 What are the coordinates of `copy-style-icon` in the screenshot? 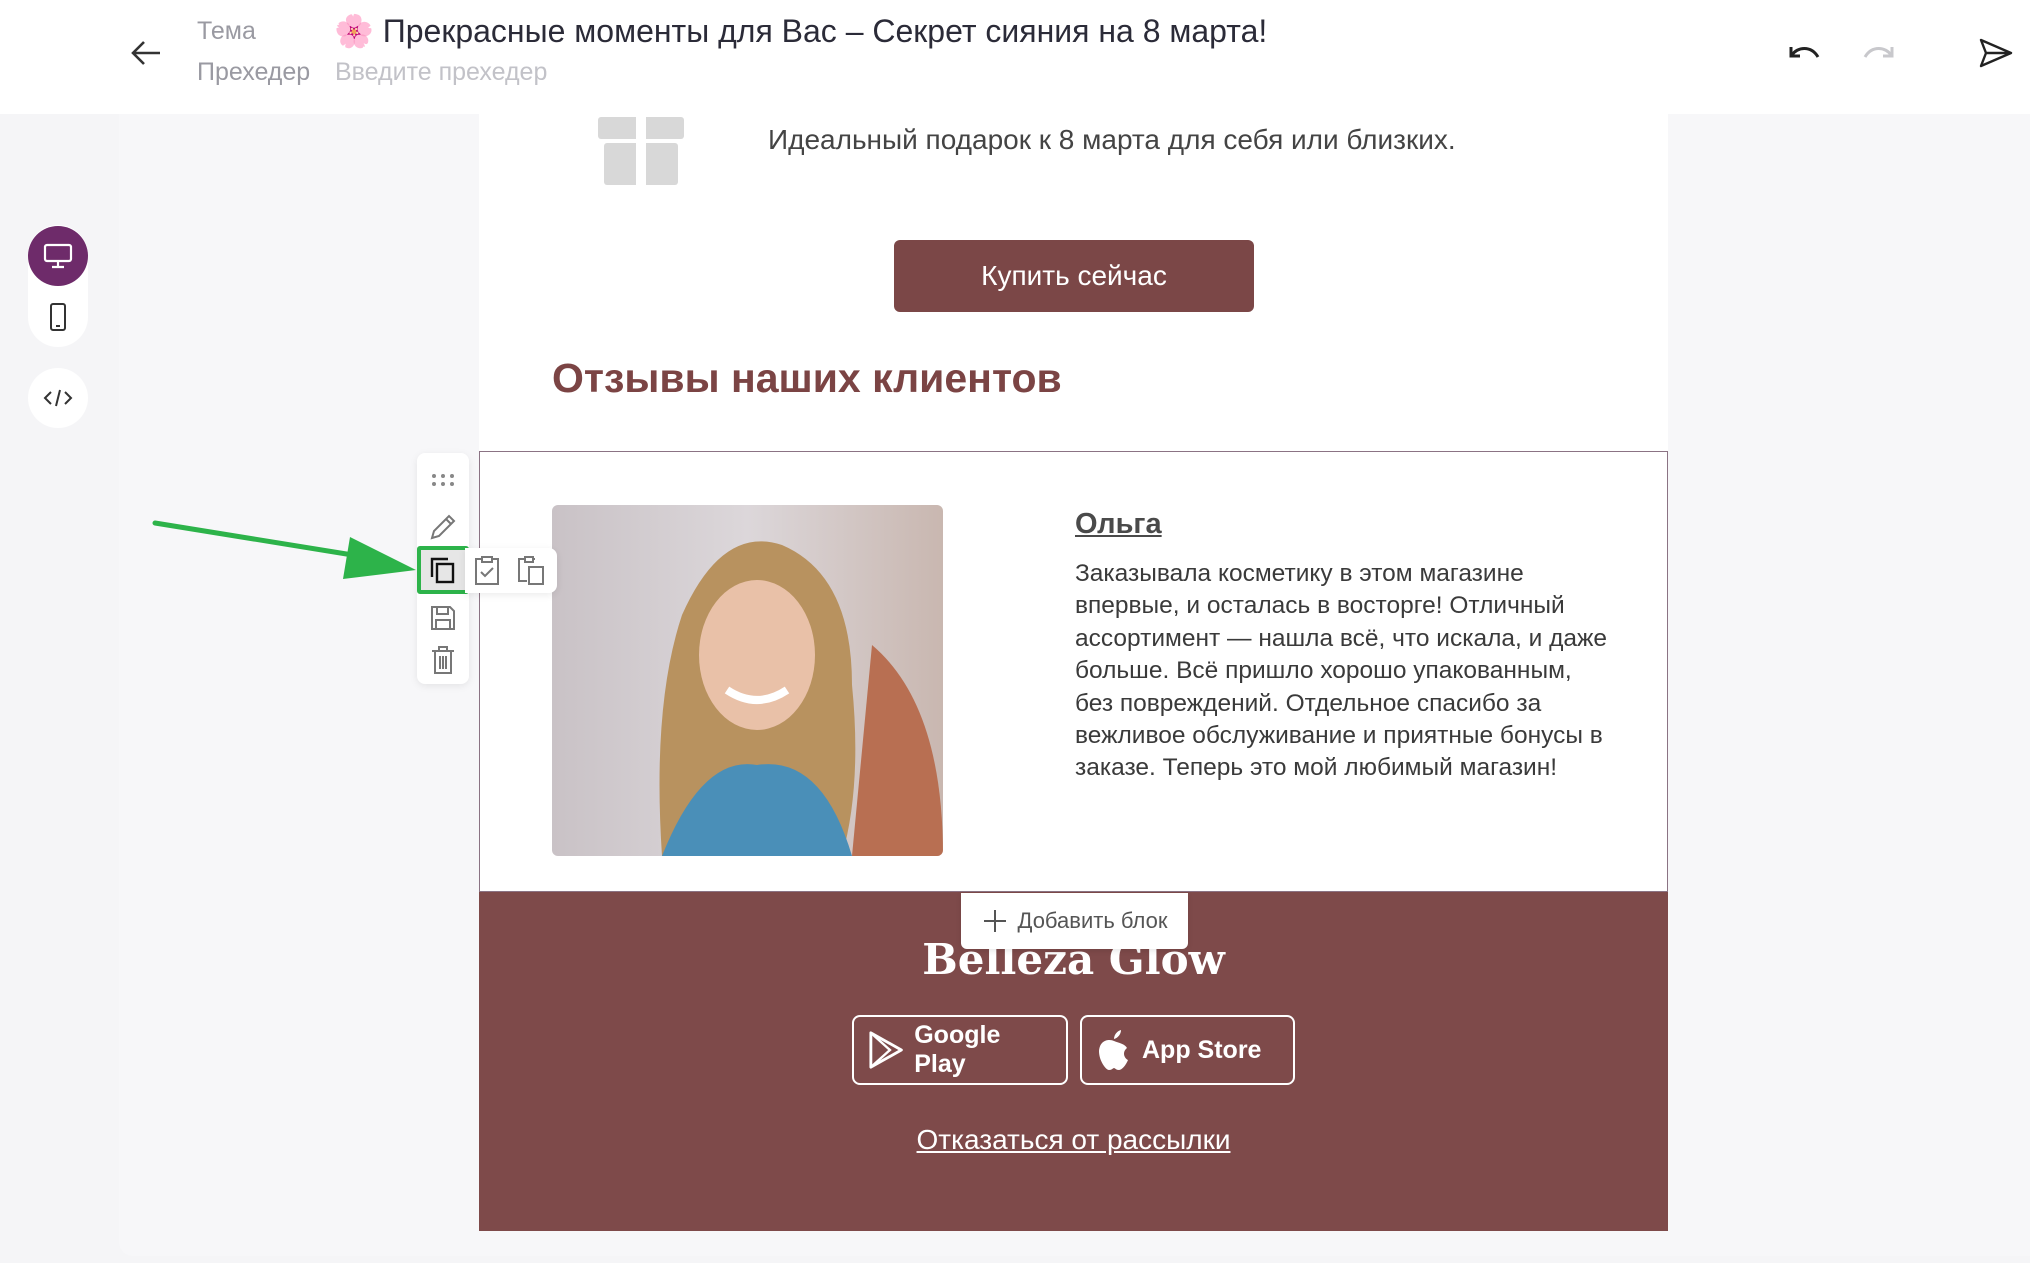 It's located at (487, 570).